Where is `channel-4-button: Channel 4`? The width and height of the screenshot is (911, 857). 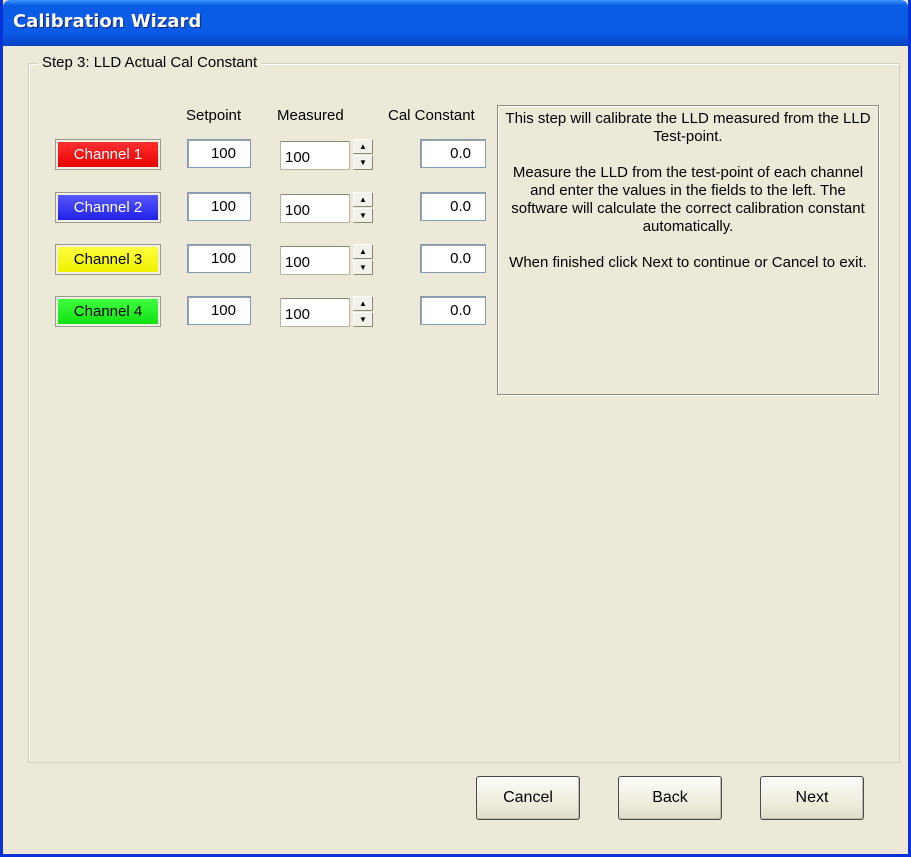 channel-4-button: Channel 4 is located at coordinates (108, 311).